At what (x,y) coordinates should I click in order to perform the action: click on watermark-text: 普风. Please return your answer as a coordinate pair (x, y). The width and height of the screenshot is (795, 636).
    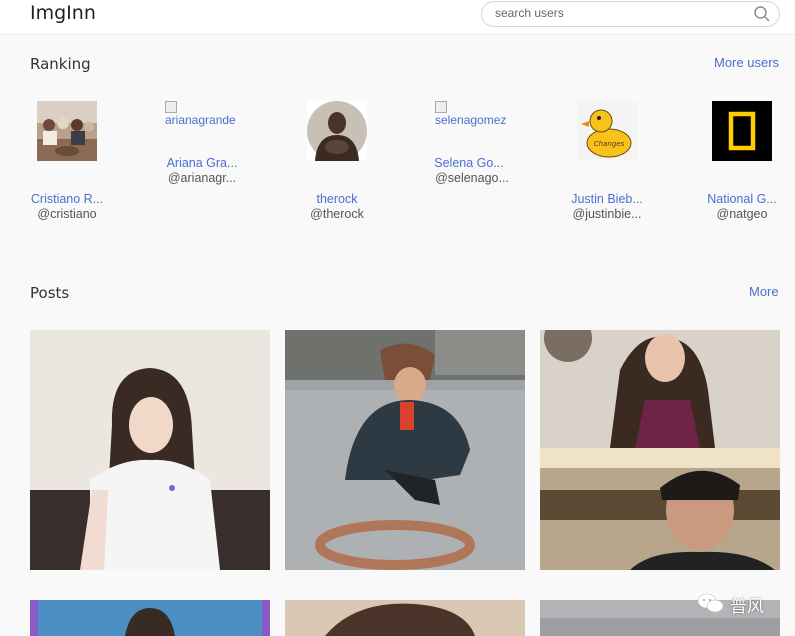
    Looking at the image, I should click on (747, 607).